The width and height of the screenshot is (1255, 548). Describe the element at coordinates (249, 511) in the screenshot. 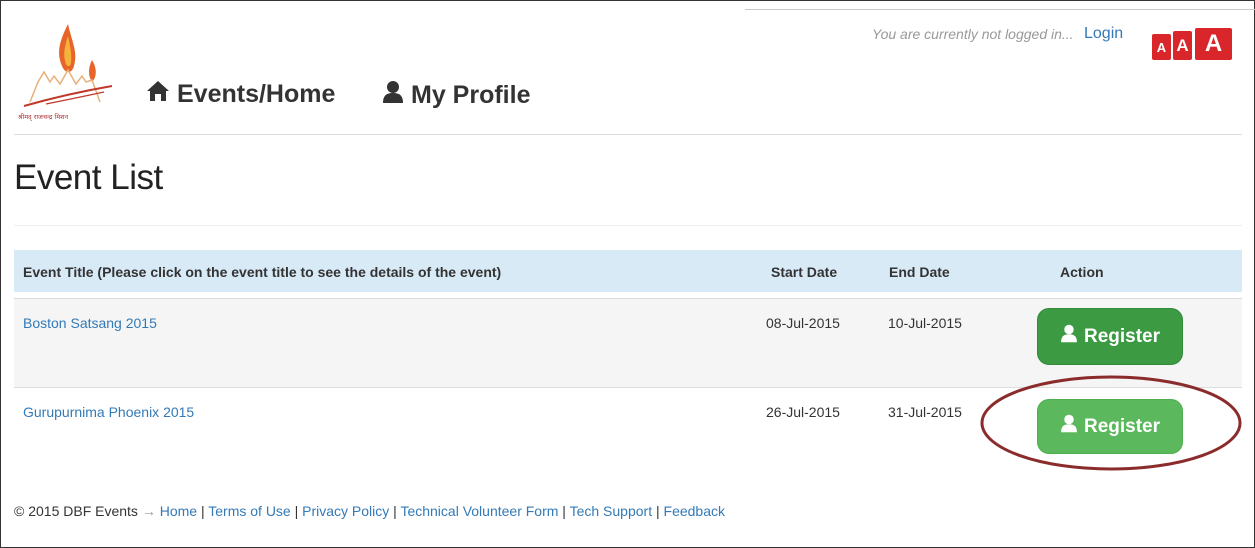

I see `footer-link-terms: Terms of Use` at that location.